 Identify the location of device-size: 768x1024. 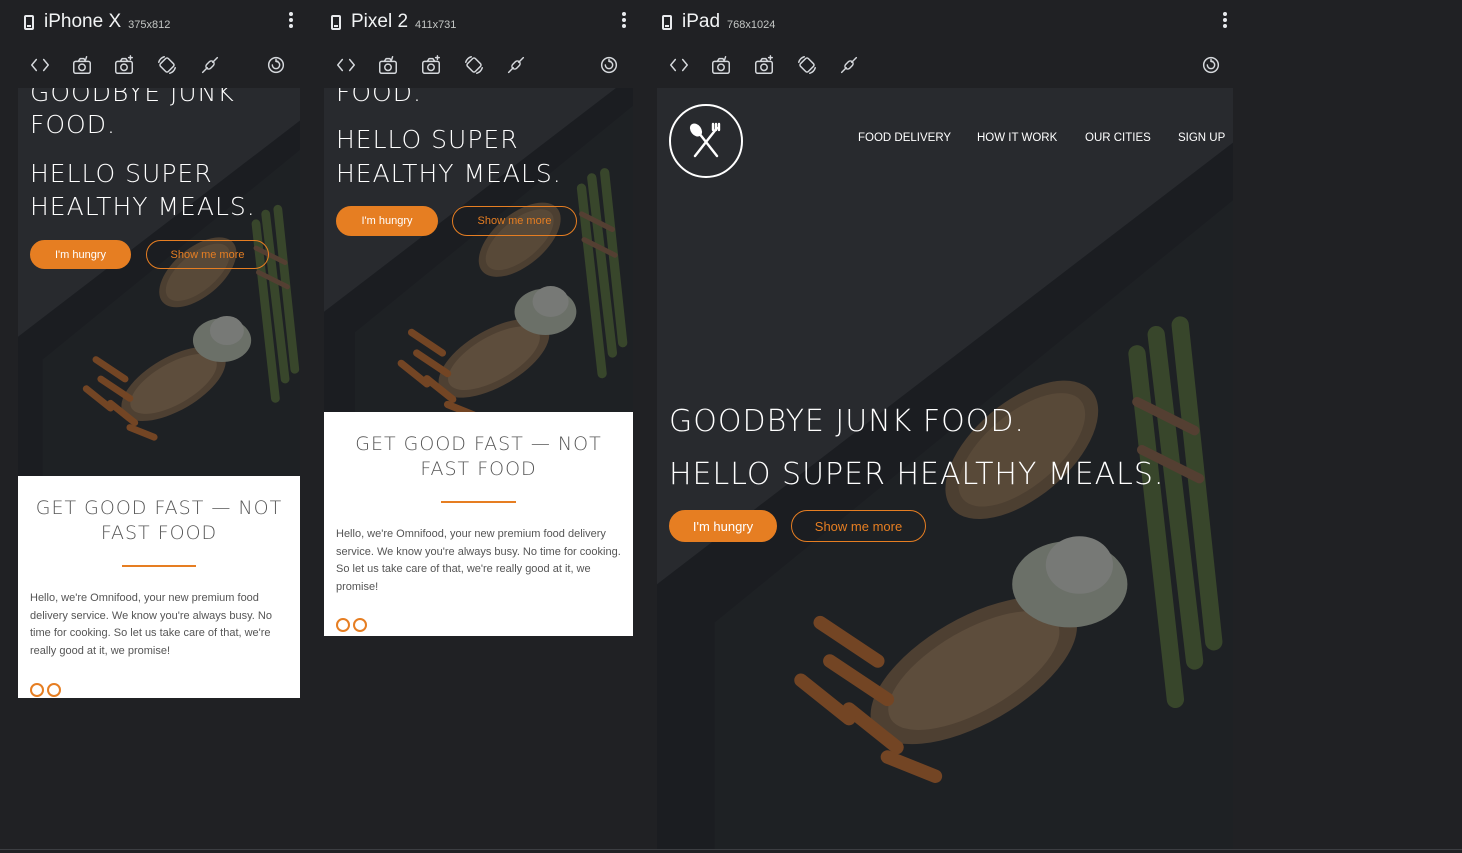
(751, 24).